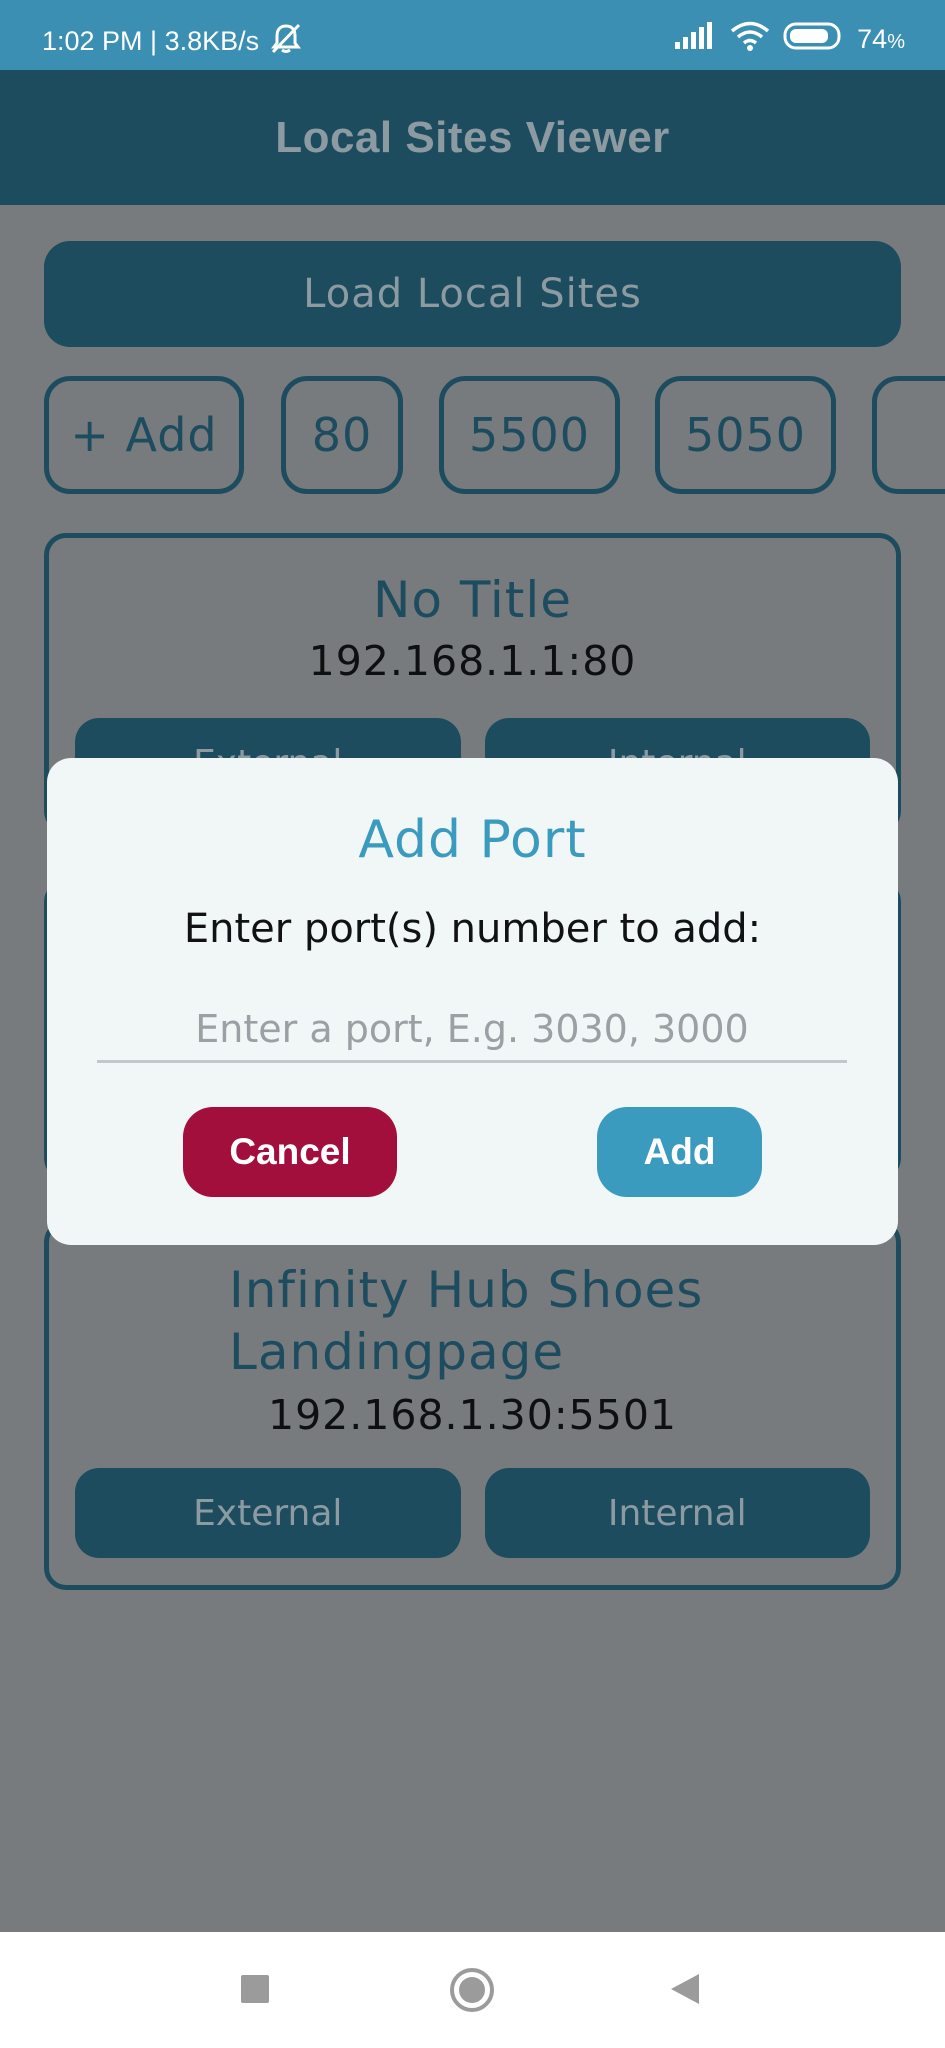  I want to click on port-chip-80: 80, so click(342, 435).